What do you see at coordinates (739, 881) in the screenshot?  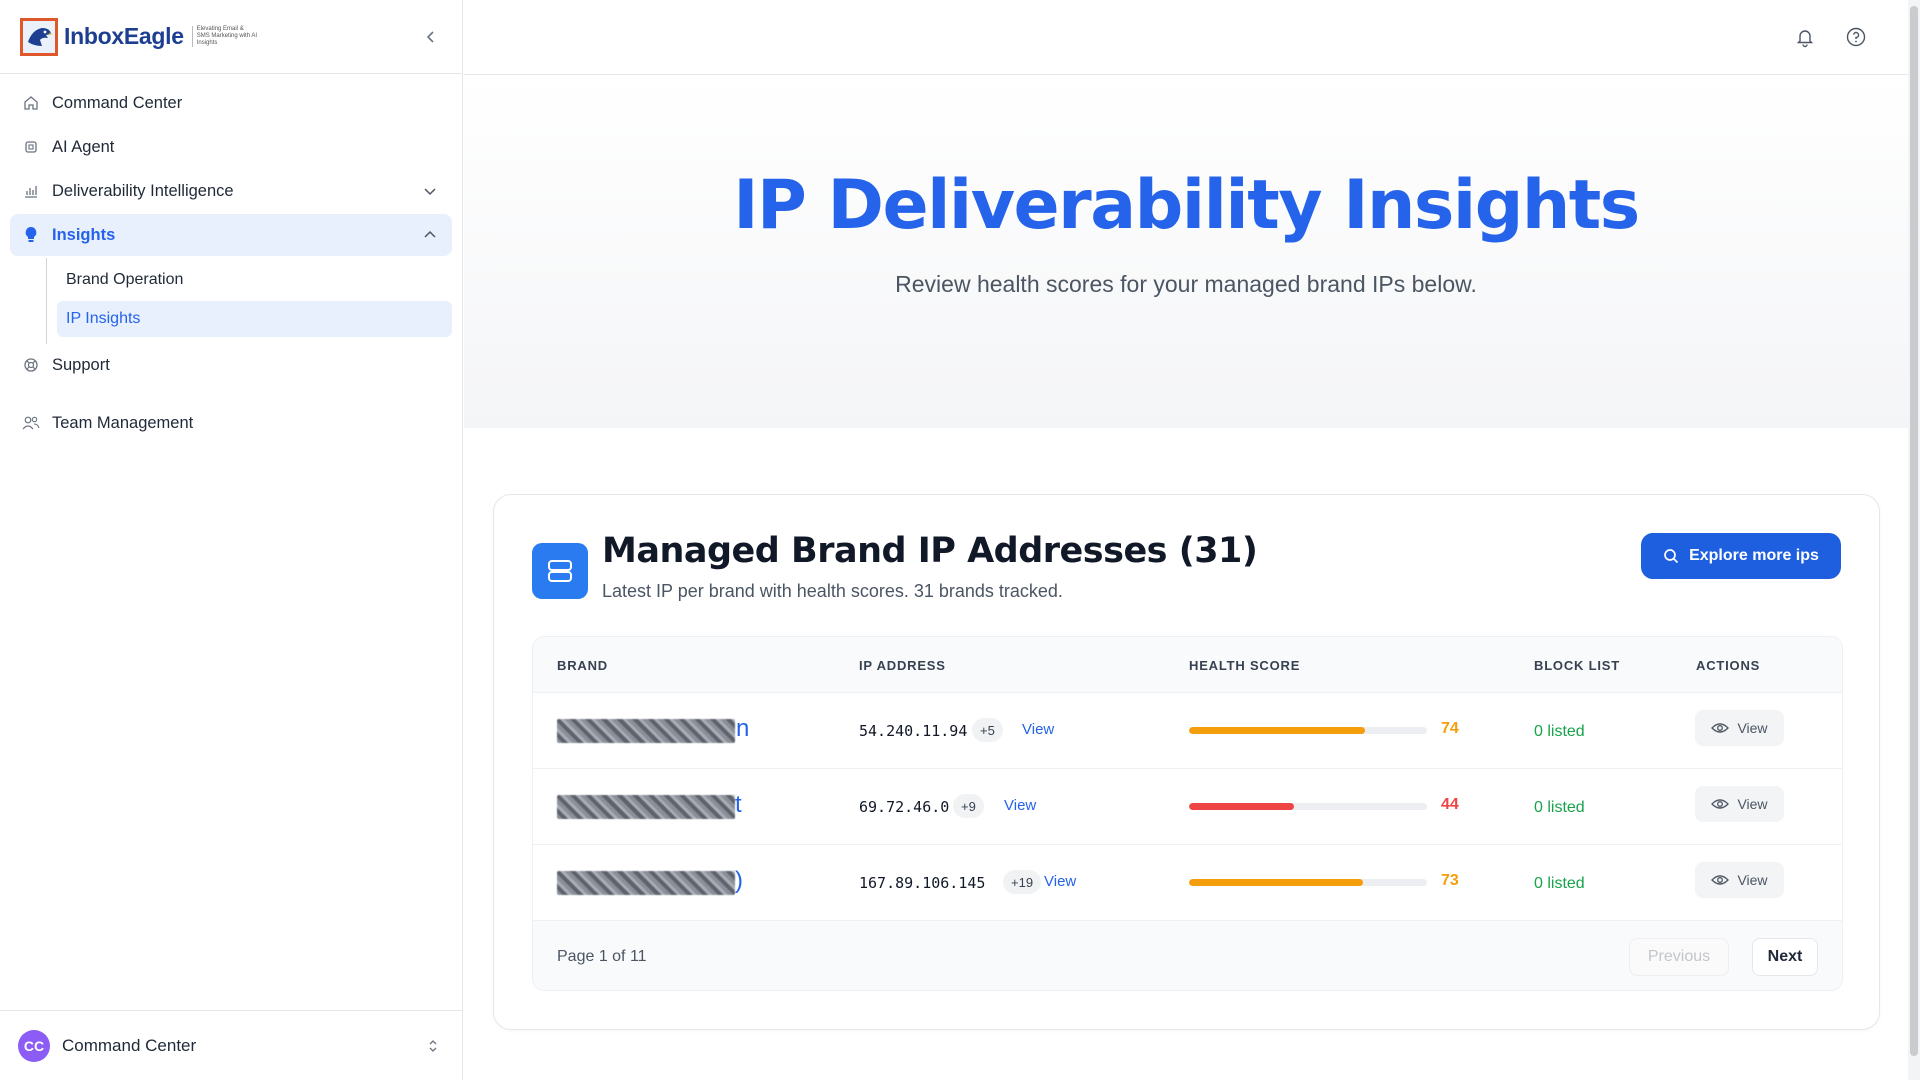 I see `brand-link: )` at bounding box center [739, 881].